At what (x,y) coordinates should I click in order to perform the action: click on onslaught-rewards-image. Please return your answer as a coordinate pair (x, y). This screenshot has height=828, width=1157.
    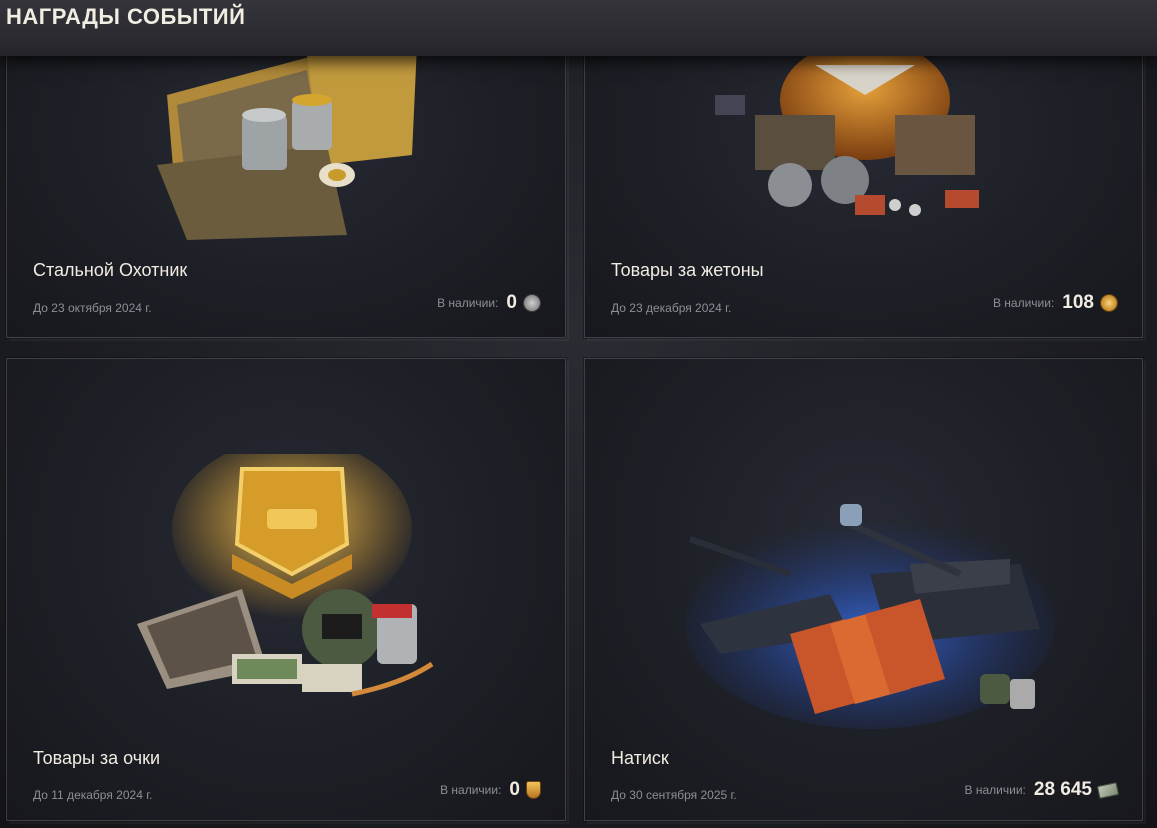
    Looking at the image, I should click on (870, 616).